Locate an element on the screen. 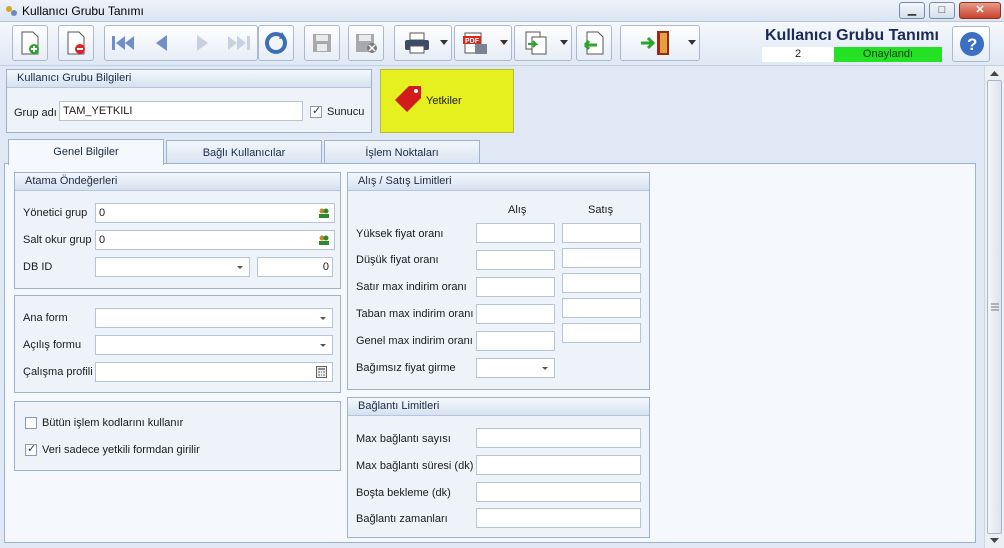 This screenshot has width=1004, height=548. idle-wait-input is located at coordinates (558, 492).